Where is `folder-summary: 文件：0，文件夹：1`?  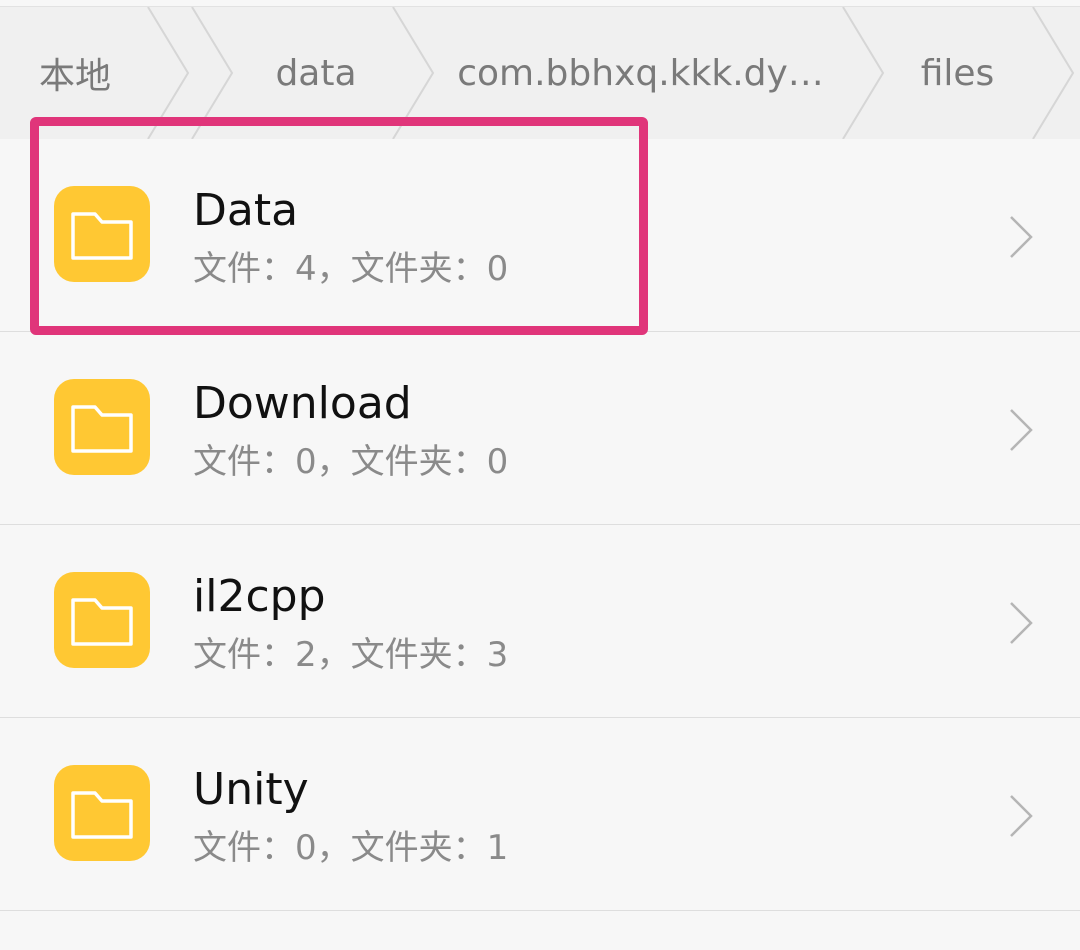
folder-summary: 文件：0，文件夹：1 is located at coordinates (351, 848).